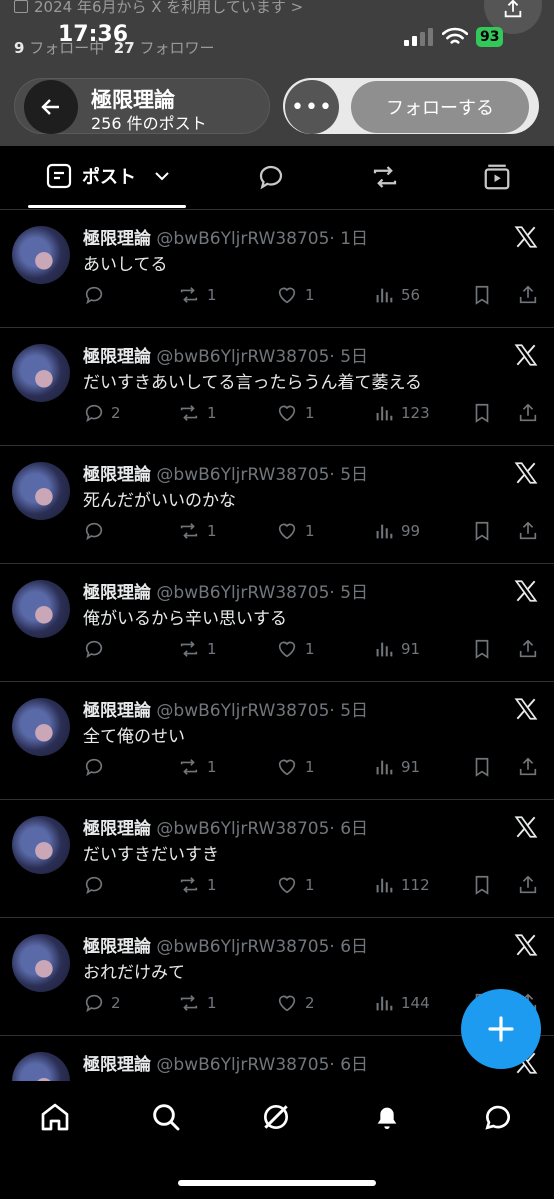 This screenshot has width=554, height=1199. I want to click on post-actions: 1 1 112, so click(313, 887).